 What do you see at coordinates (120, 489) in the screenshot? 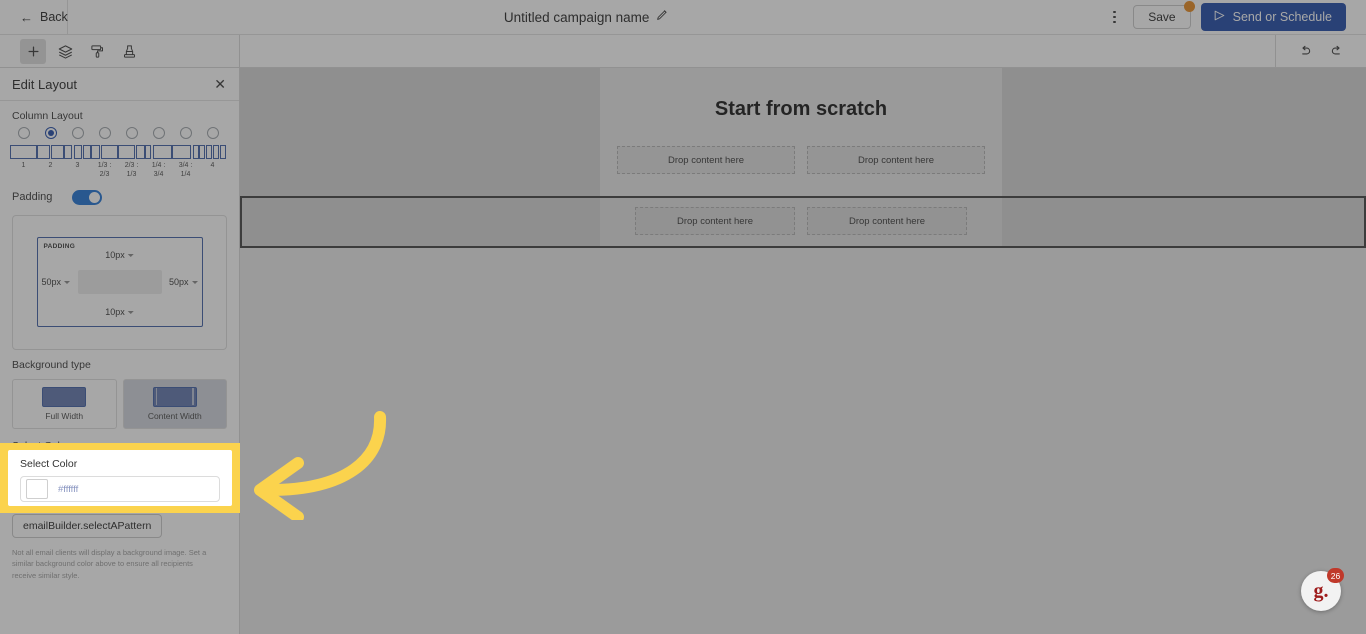
I see `select-color-input: #ffffff` at bounding box center [120, 489].